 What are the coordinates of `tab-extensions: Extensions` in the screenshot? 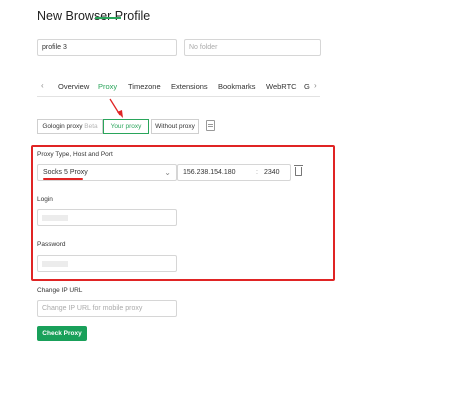 It's located at (189, 86).